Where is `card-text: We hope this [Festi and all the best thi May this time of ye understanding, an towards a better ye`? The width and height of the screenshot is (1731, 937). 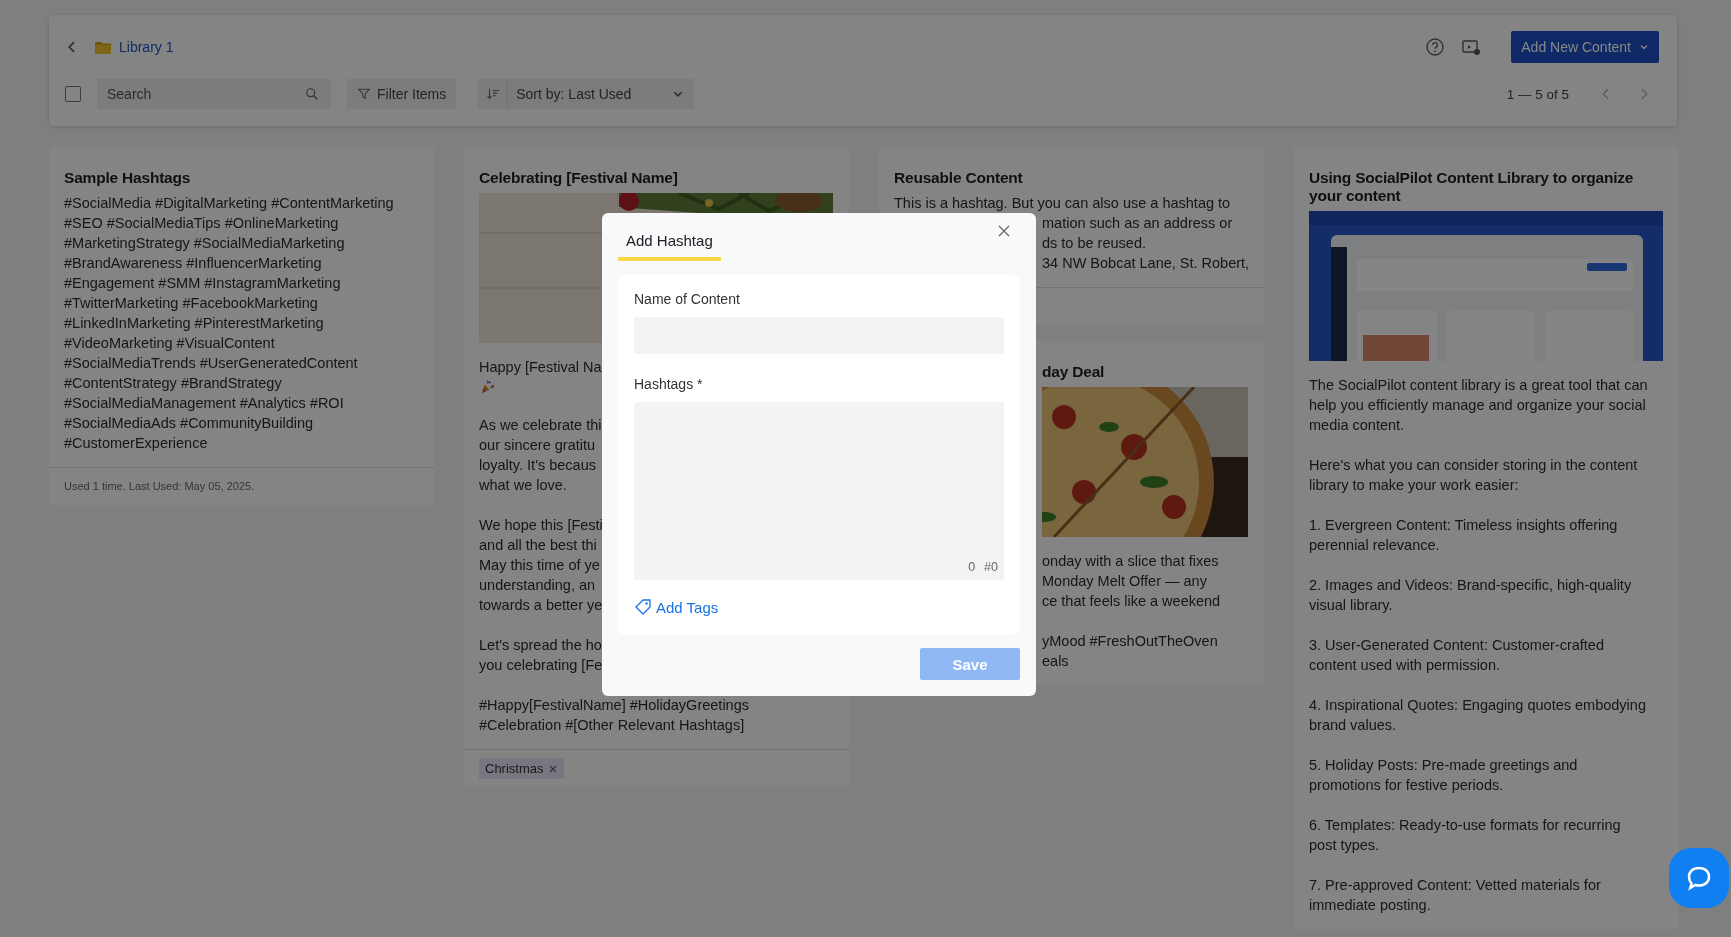 card-text: We hope this [Festi and all the best thi May this time of ye understanding, an towards a better ye is located at coordinates (541, 565).